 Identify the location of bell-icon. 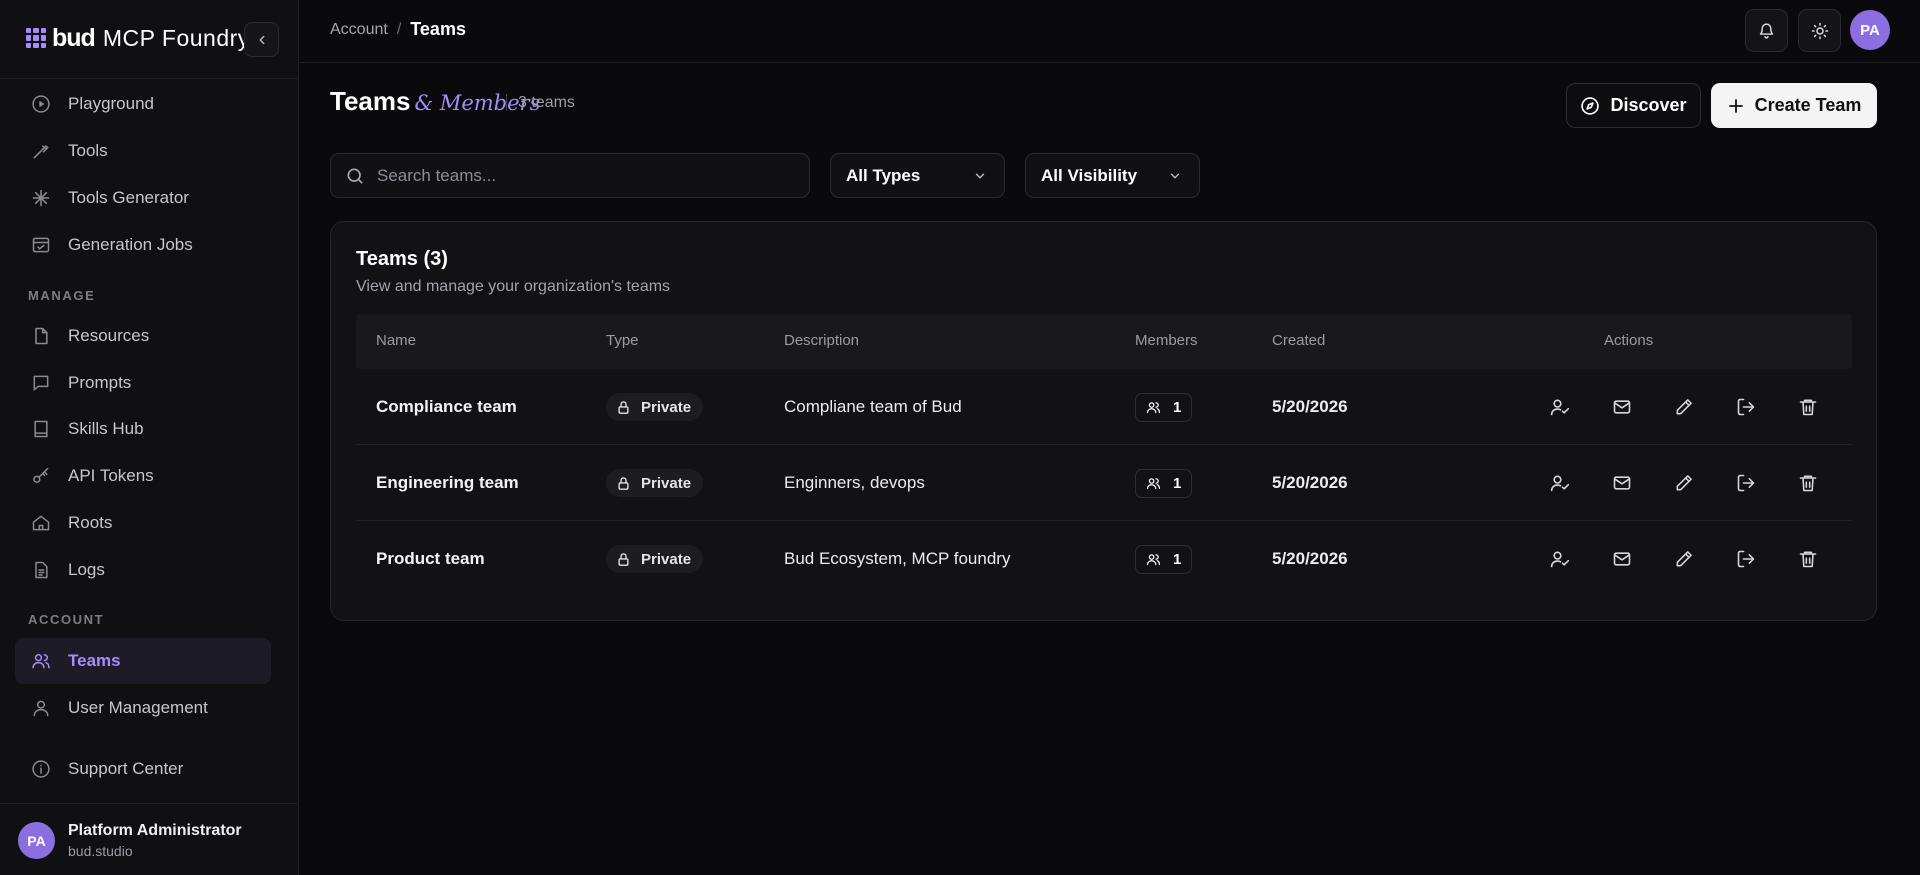
(1766, 31).